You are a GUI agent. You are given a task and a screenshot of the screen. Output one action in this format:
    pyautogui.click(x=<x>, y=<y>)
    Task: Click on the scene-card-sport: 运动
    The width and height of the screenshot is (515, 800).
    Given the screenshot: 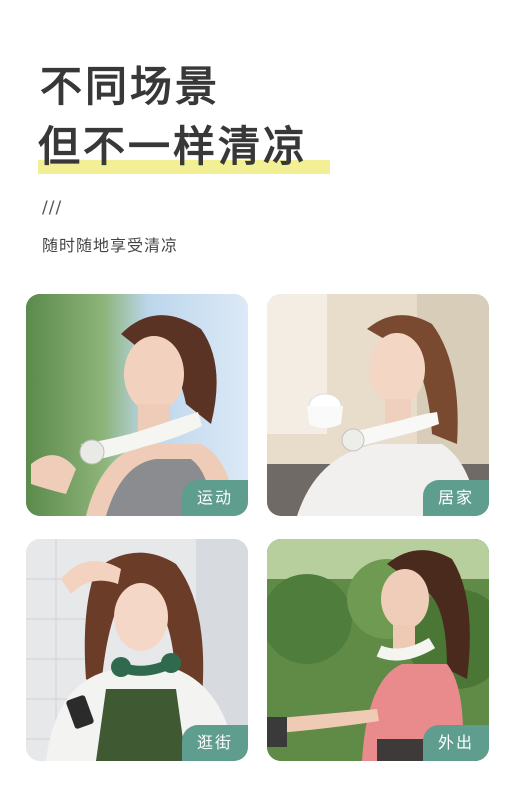 What is the action you would take?
    pyautogui.click(x=137, y=405)
    